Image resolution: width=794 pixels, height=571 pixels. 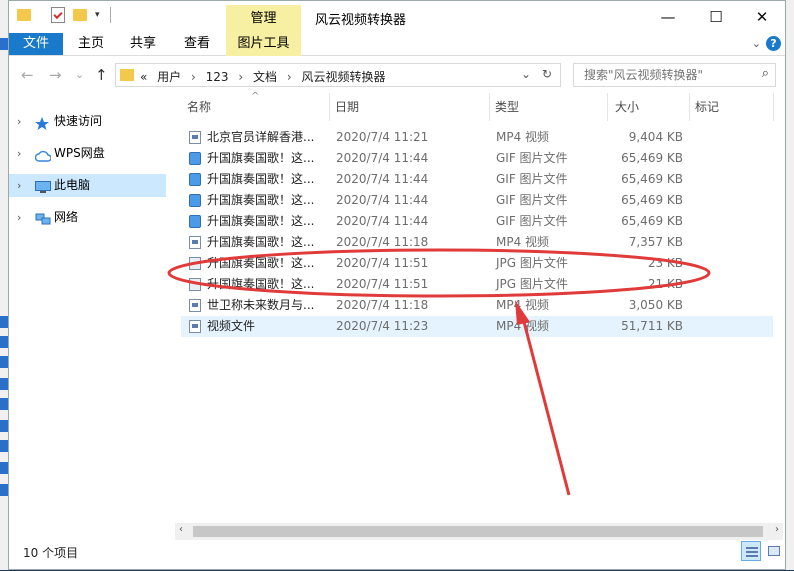 I want to click on address-bar: « 用户 › 123 › 文档 › 风云视频转换器 ⌄ ↻, so click(x=338, y=75).